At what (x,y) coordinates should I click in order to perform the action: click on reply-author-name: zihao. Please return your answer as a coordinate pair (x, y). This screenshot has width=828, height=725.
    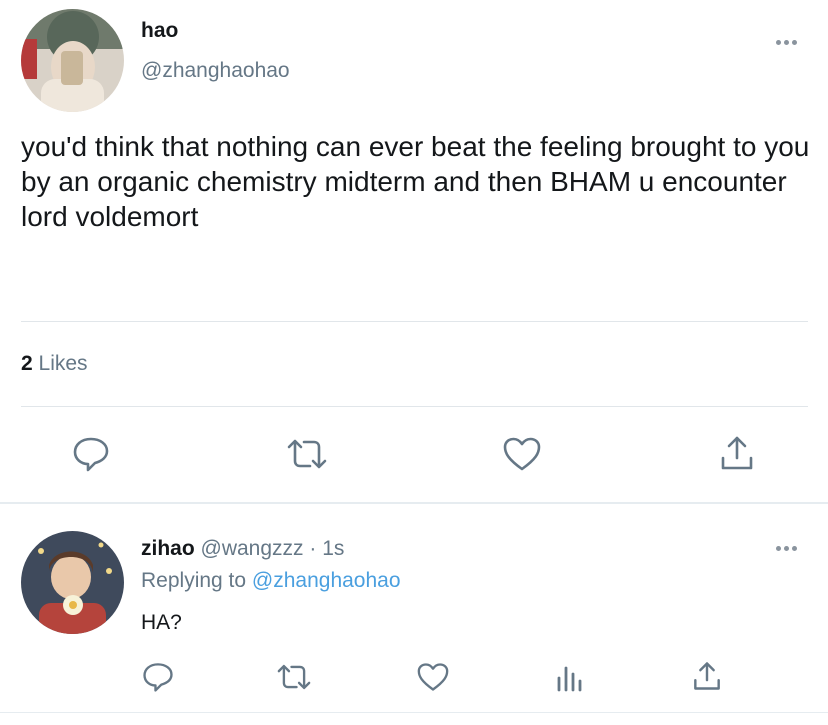
    Looking at the image, I should click on (168, 548).